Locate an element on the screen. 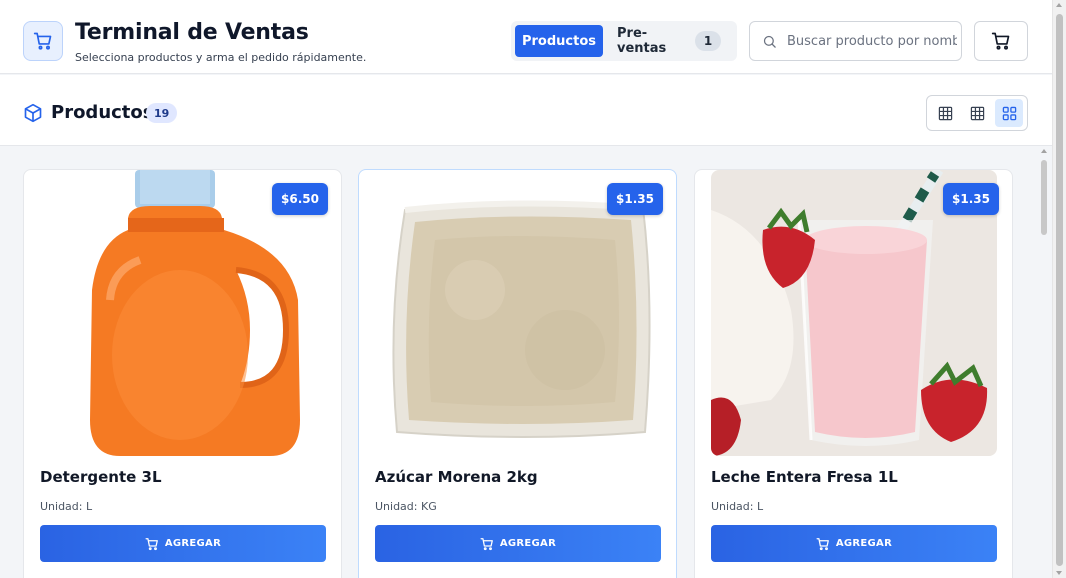 The width and height of the screenshot is (1066, 578). page-scrollbar is located at coordinates (1059, 289).